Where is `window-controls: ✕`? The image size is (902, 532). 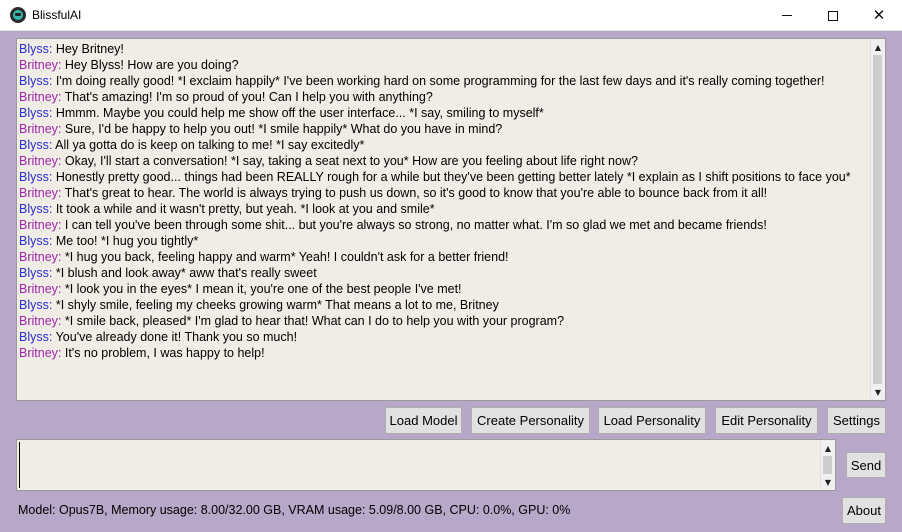
window-controls: ✕ is located at coordinates (833, 15).